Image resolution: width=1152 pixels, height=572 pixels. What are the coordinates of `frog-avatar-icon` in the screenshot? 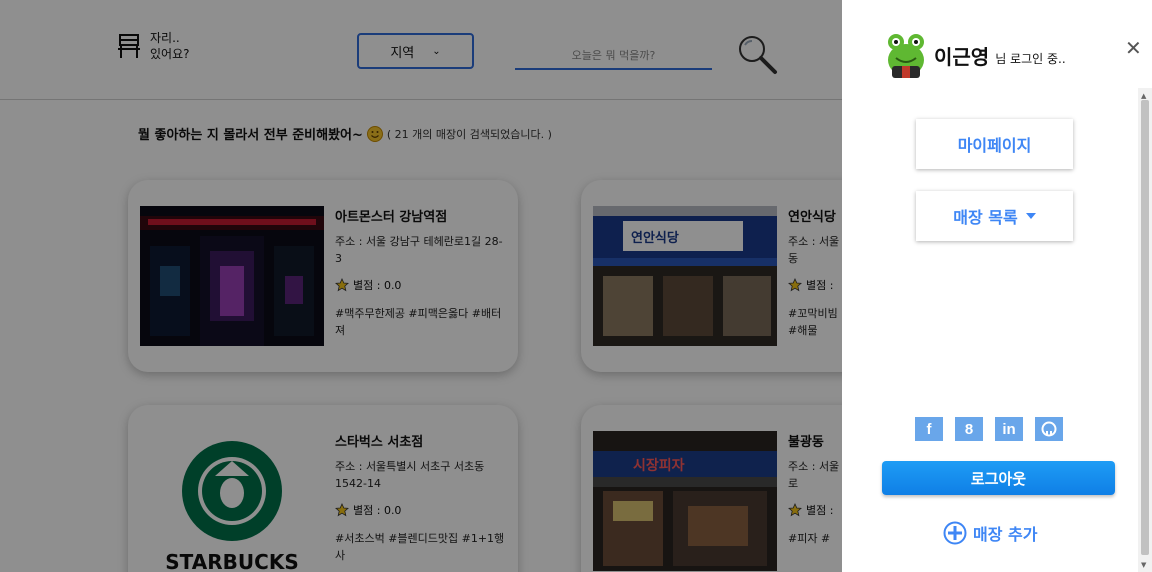 It's located at (906, 56).